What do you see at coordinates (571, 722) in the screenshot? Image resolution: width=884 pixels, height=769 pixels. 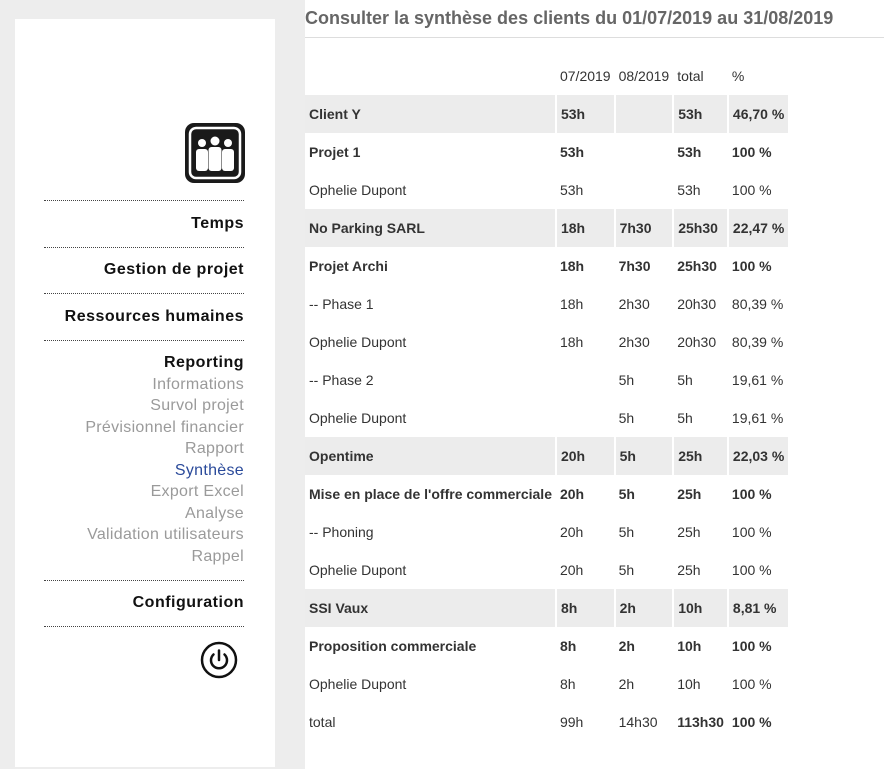 I see `value-07-2019: 99h` at bounding box center [571, 722].